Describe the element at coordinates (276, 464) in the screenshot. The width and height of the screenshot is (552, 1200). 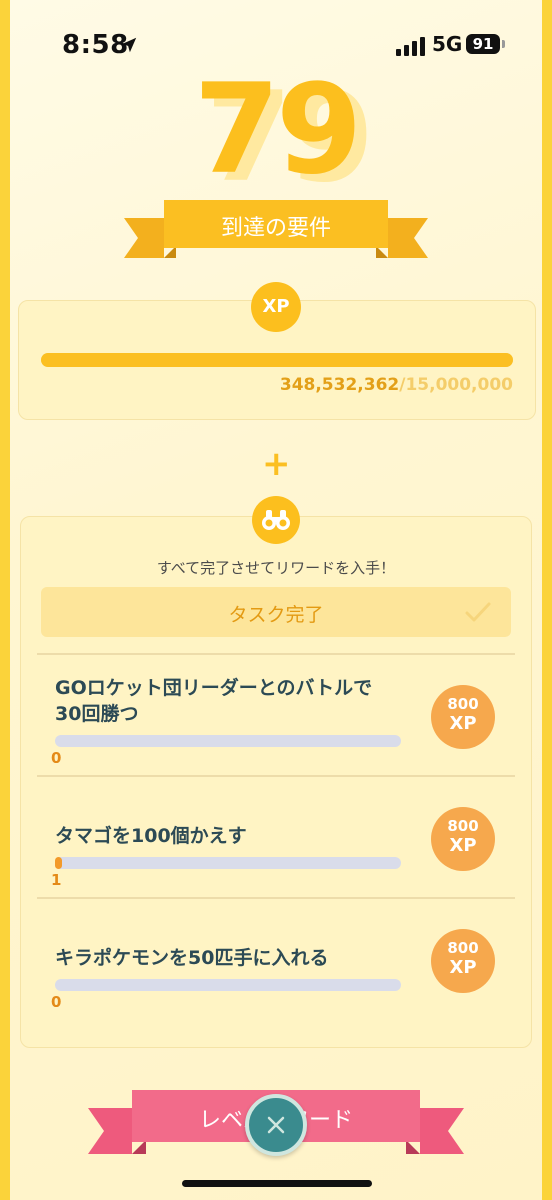
I see `plus-sign: +` at that location.